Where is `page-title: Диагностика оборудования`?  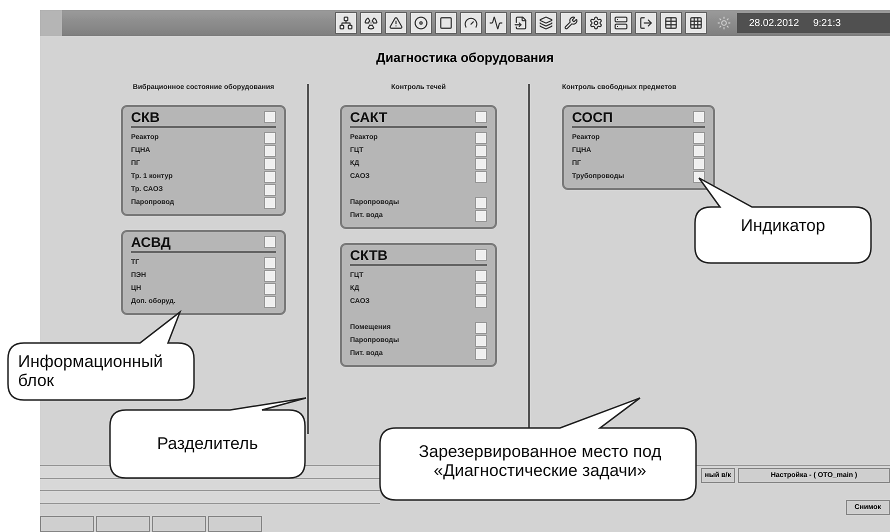
page-title: Диагностика оборудования is located at coordinates (465, 58).